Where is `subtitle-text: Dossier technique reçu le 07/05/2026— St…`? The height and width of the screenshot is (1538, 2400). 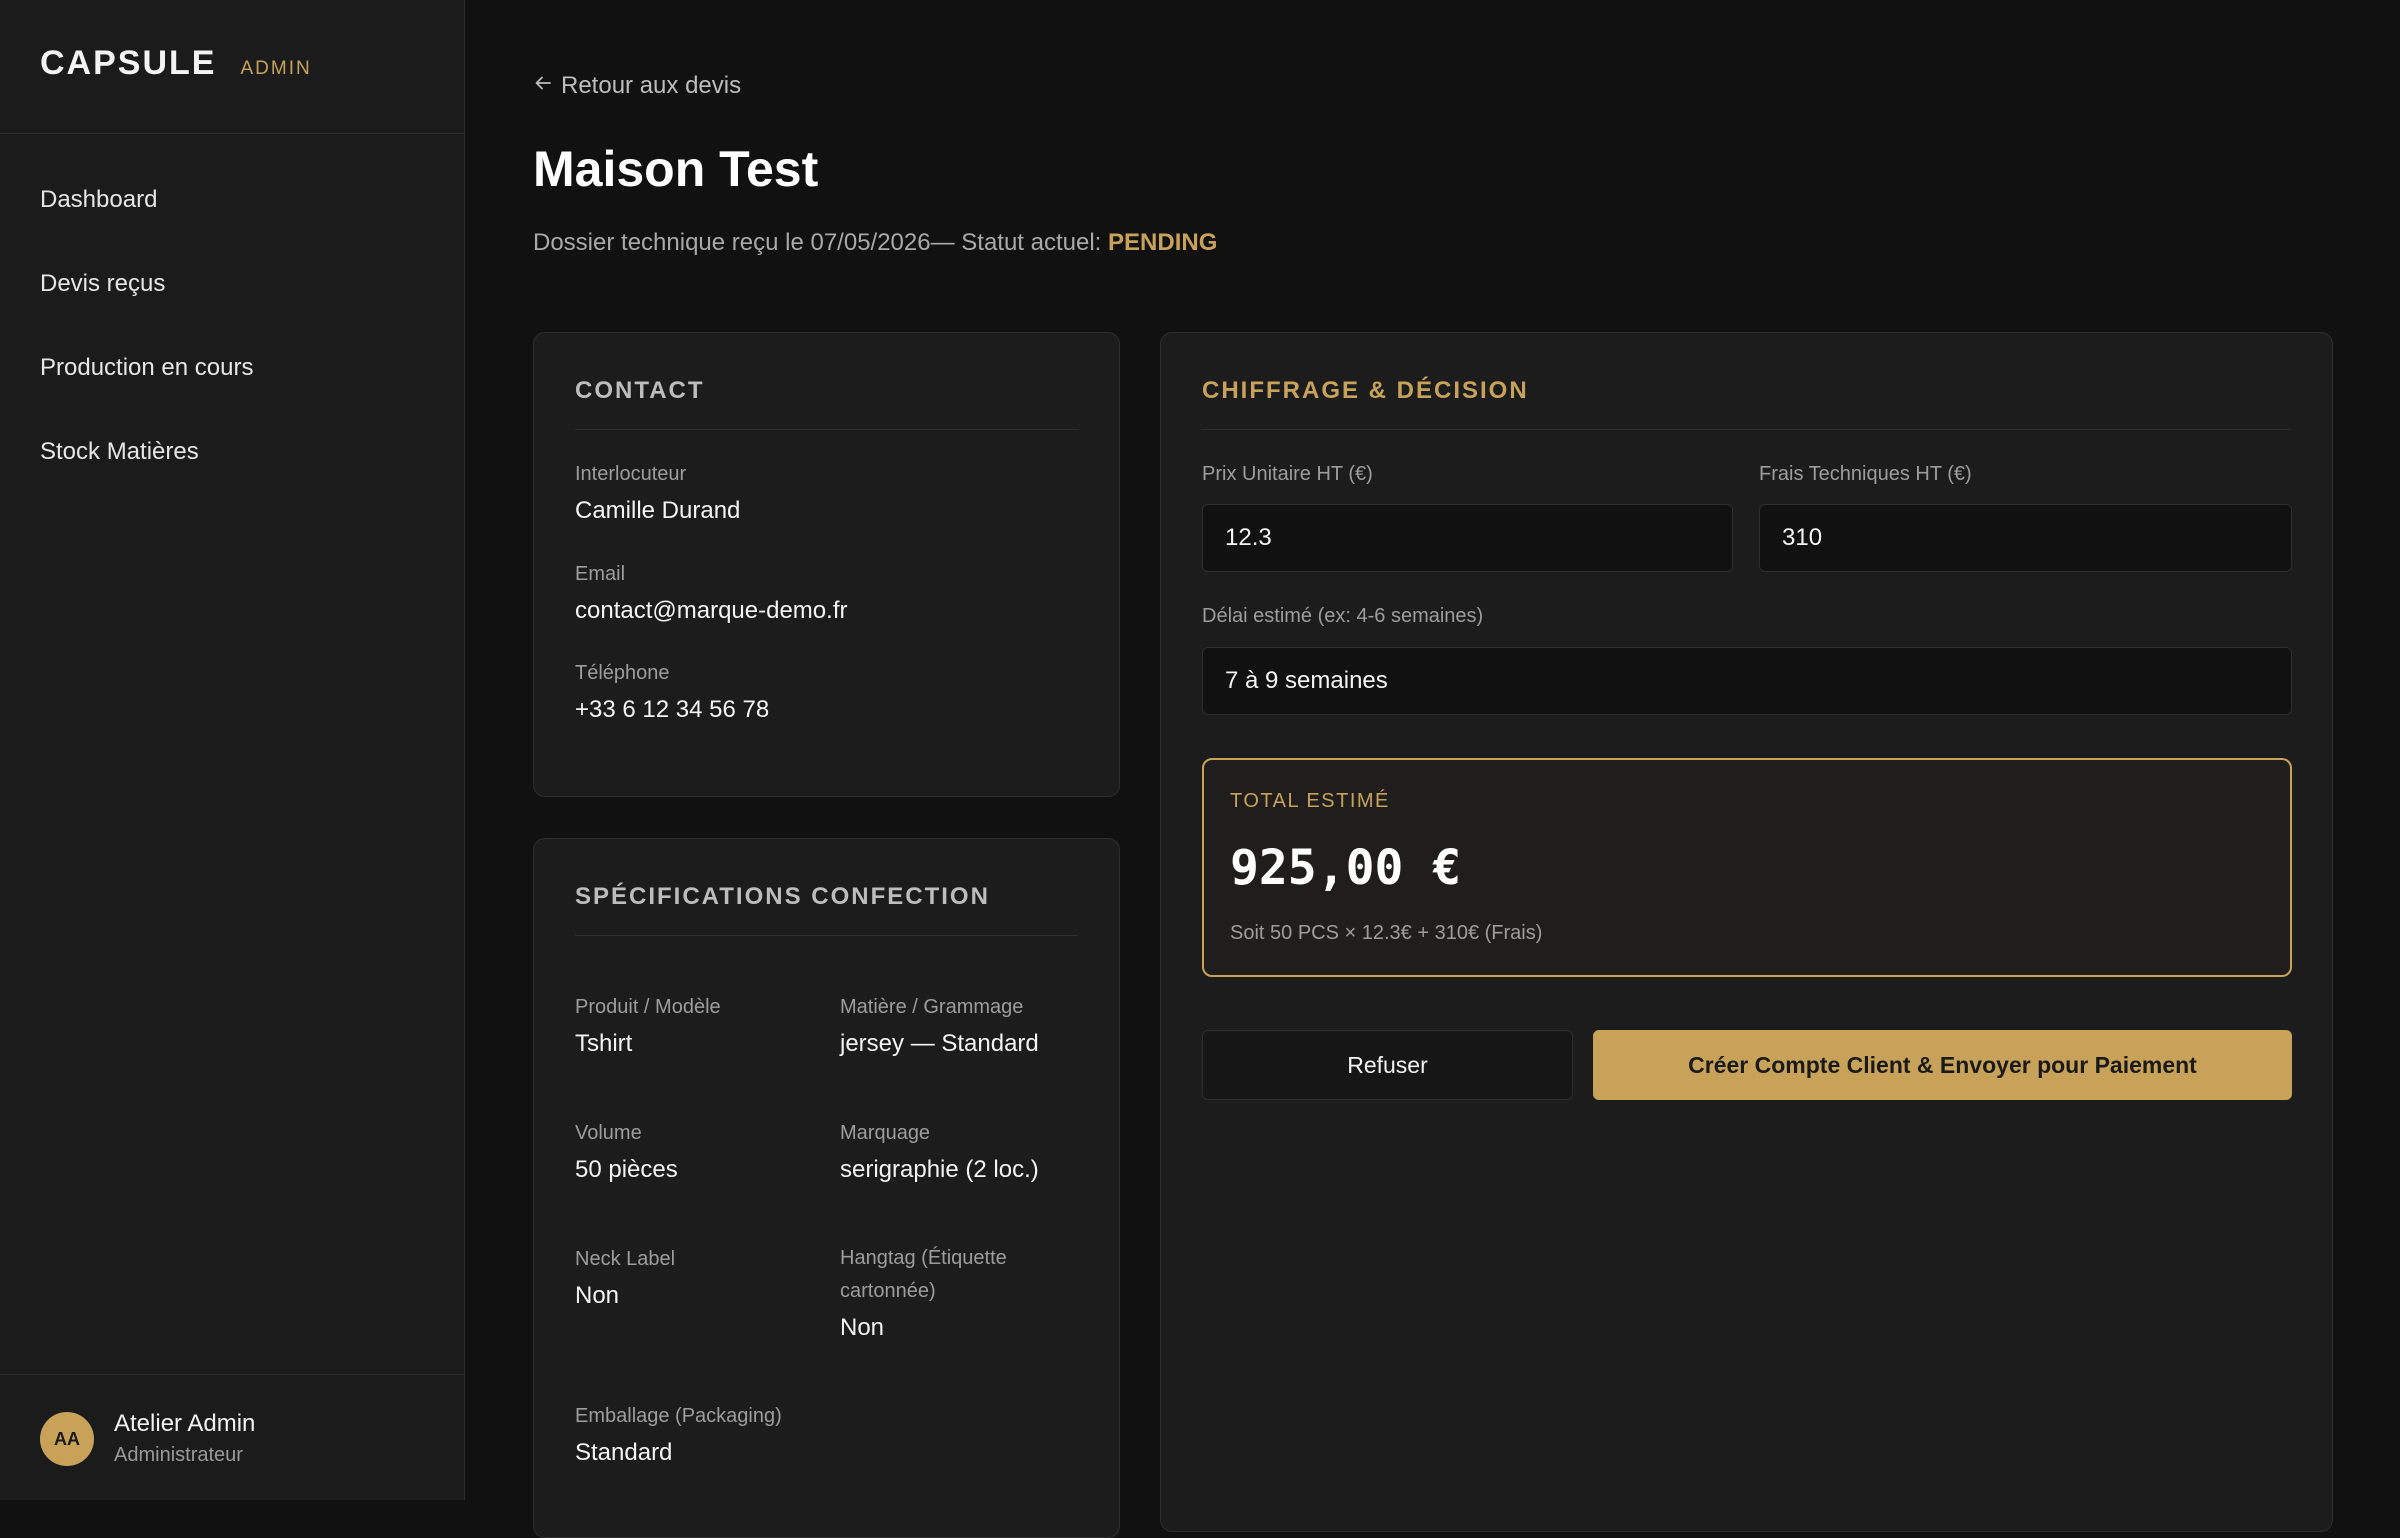 subtitle-text: Dossier technique reçu le 07/05/2026— St… is located at coordinates (821, 242).